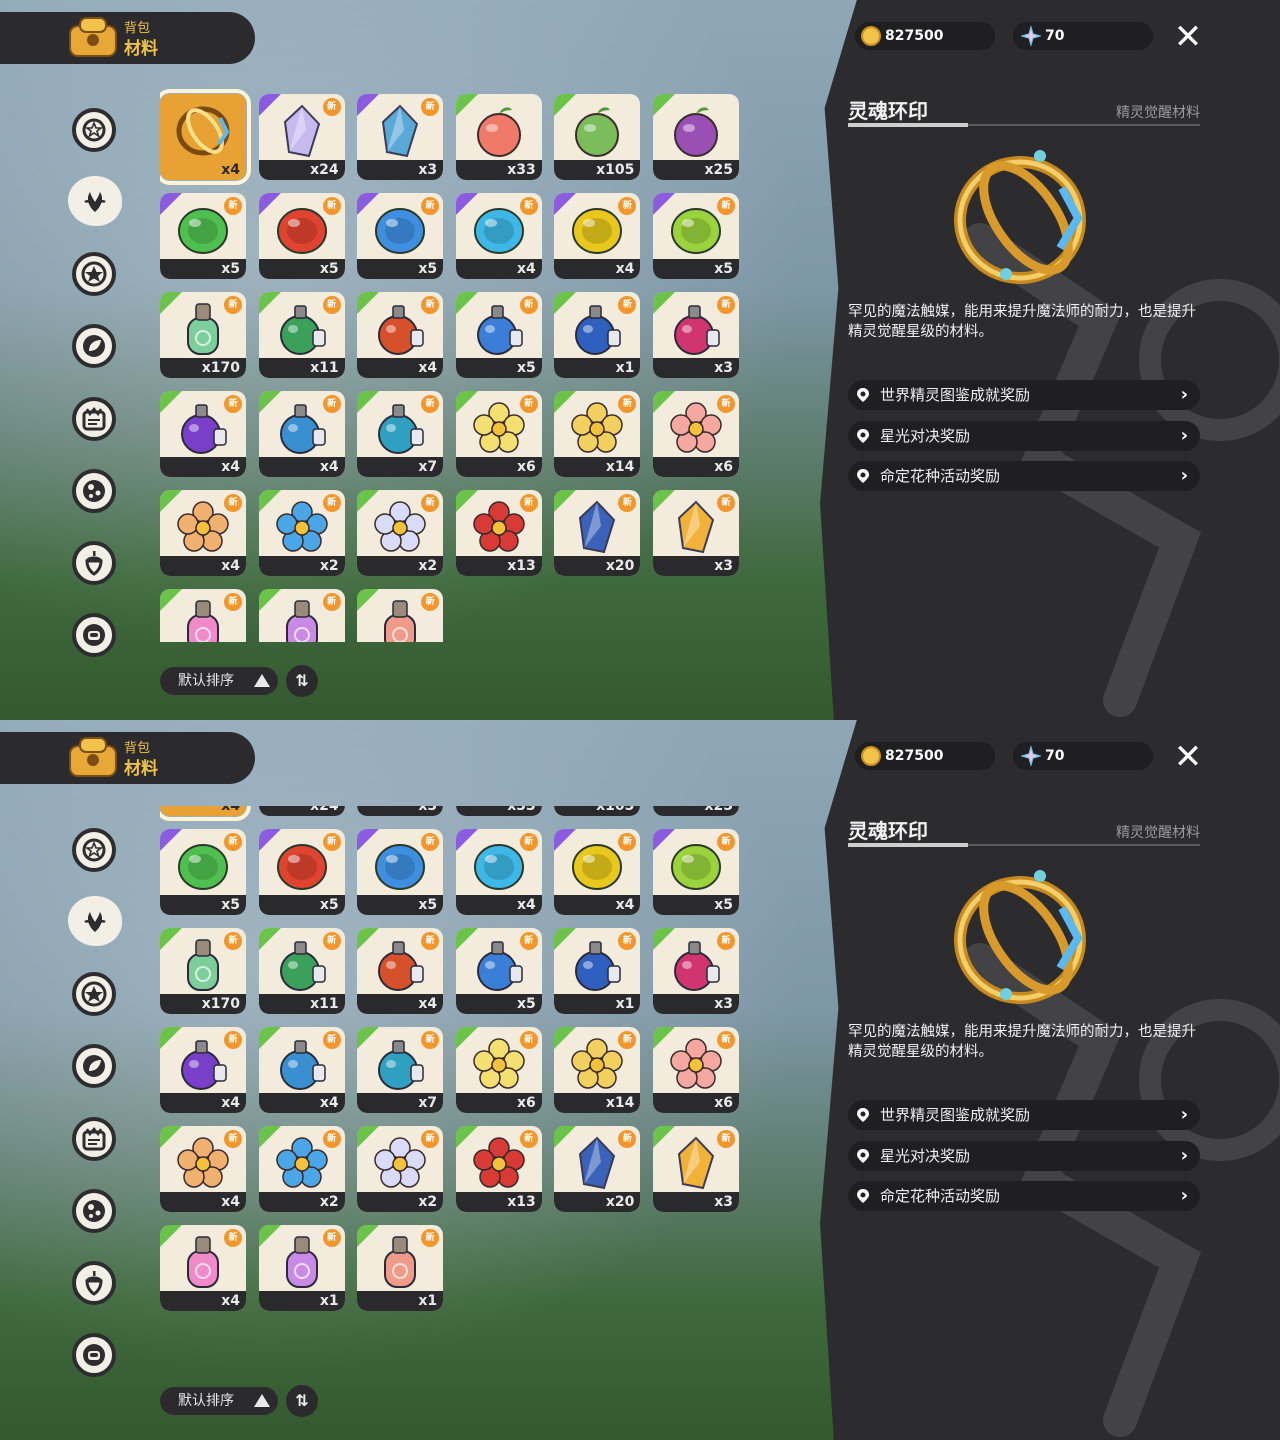  What do you see at coordinates (400, 1301) in the screenshot?
I see `item-quantity: x1` at bounding box center [400, 1301].